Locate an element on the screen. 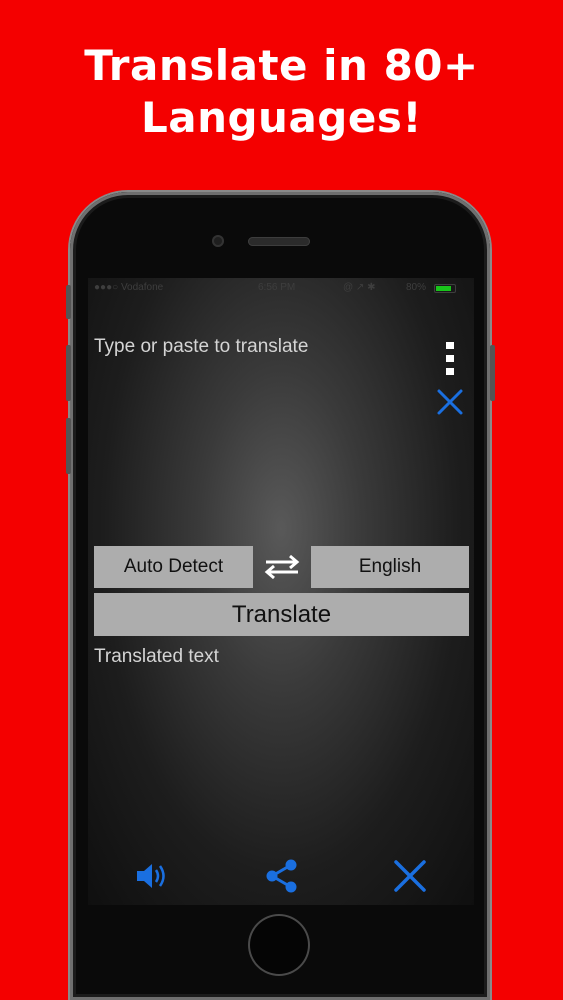 The image size is (563, 1000). status-time: 6:56 PM is located at coordinates (277, 287).